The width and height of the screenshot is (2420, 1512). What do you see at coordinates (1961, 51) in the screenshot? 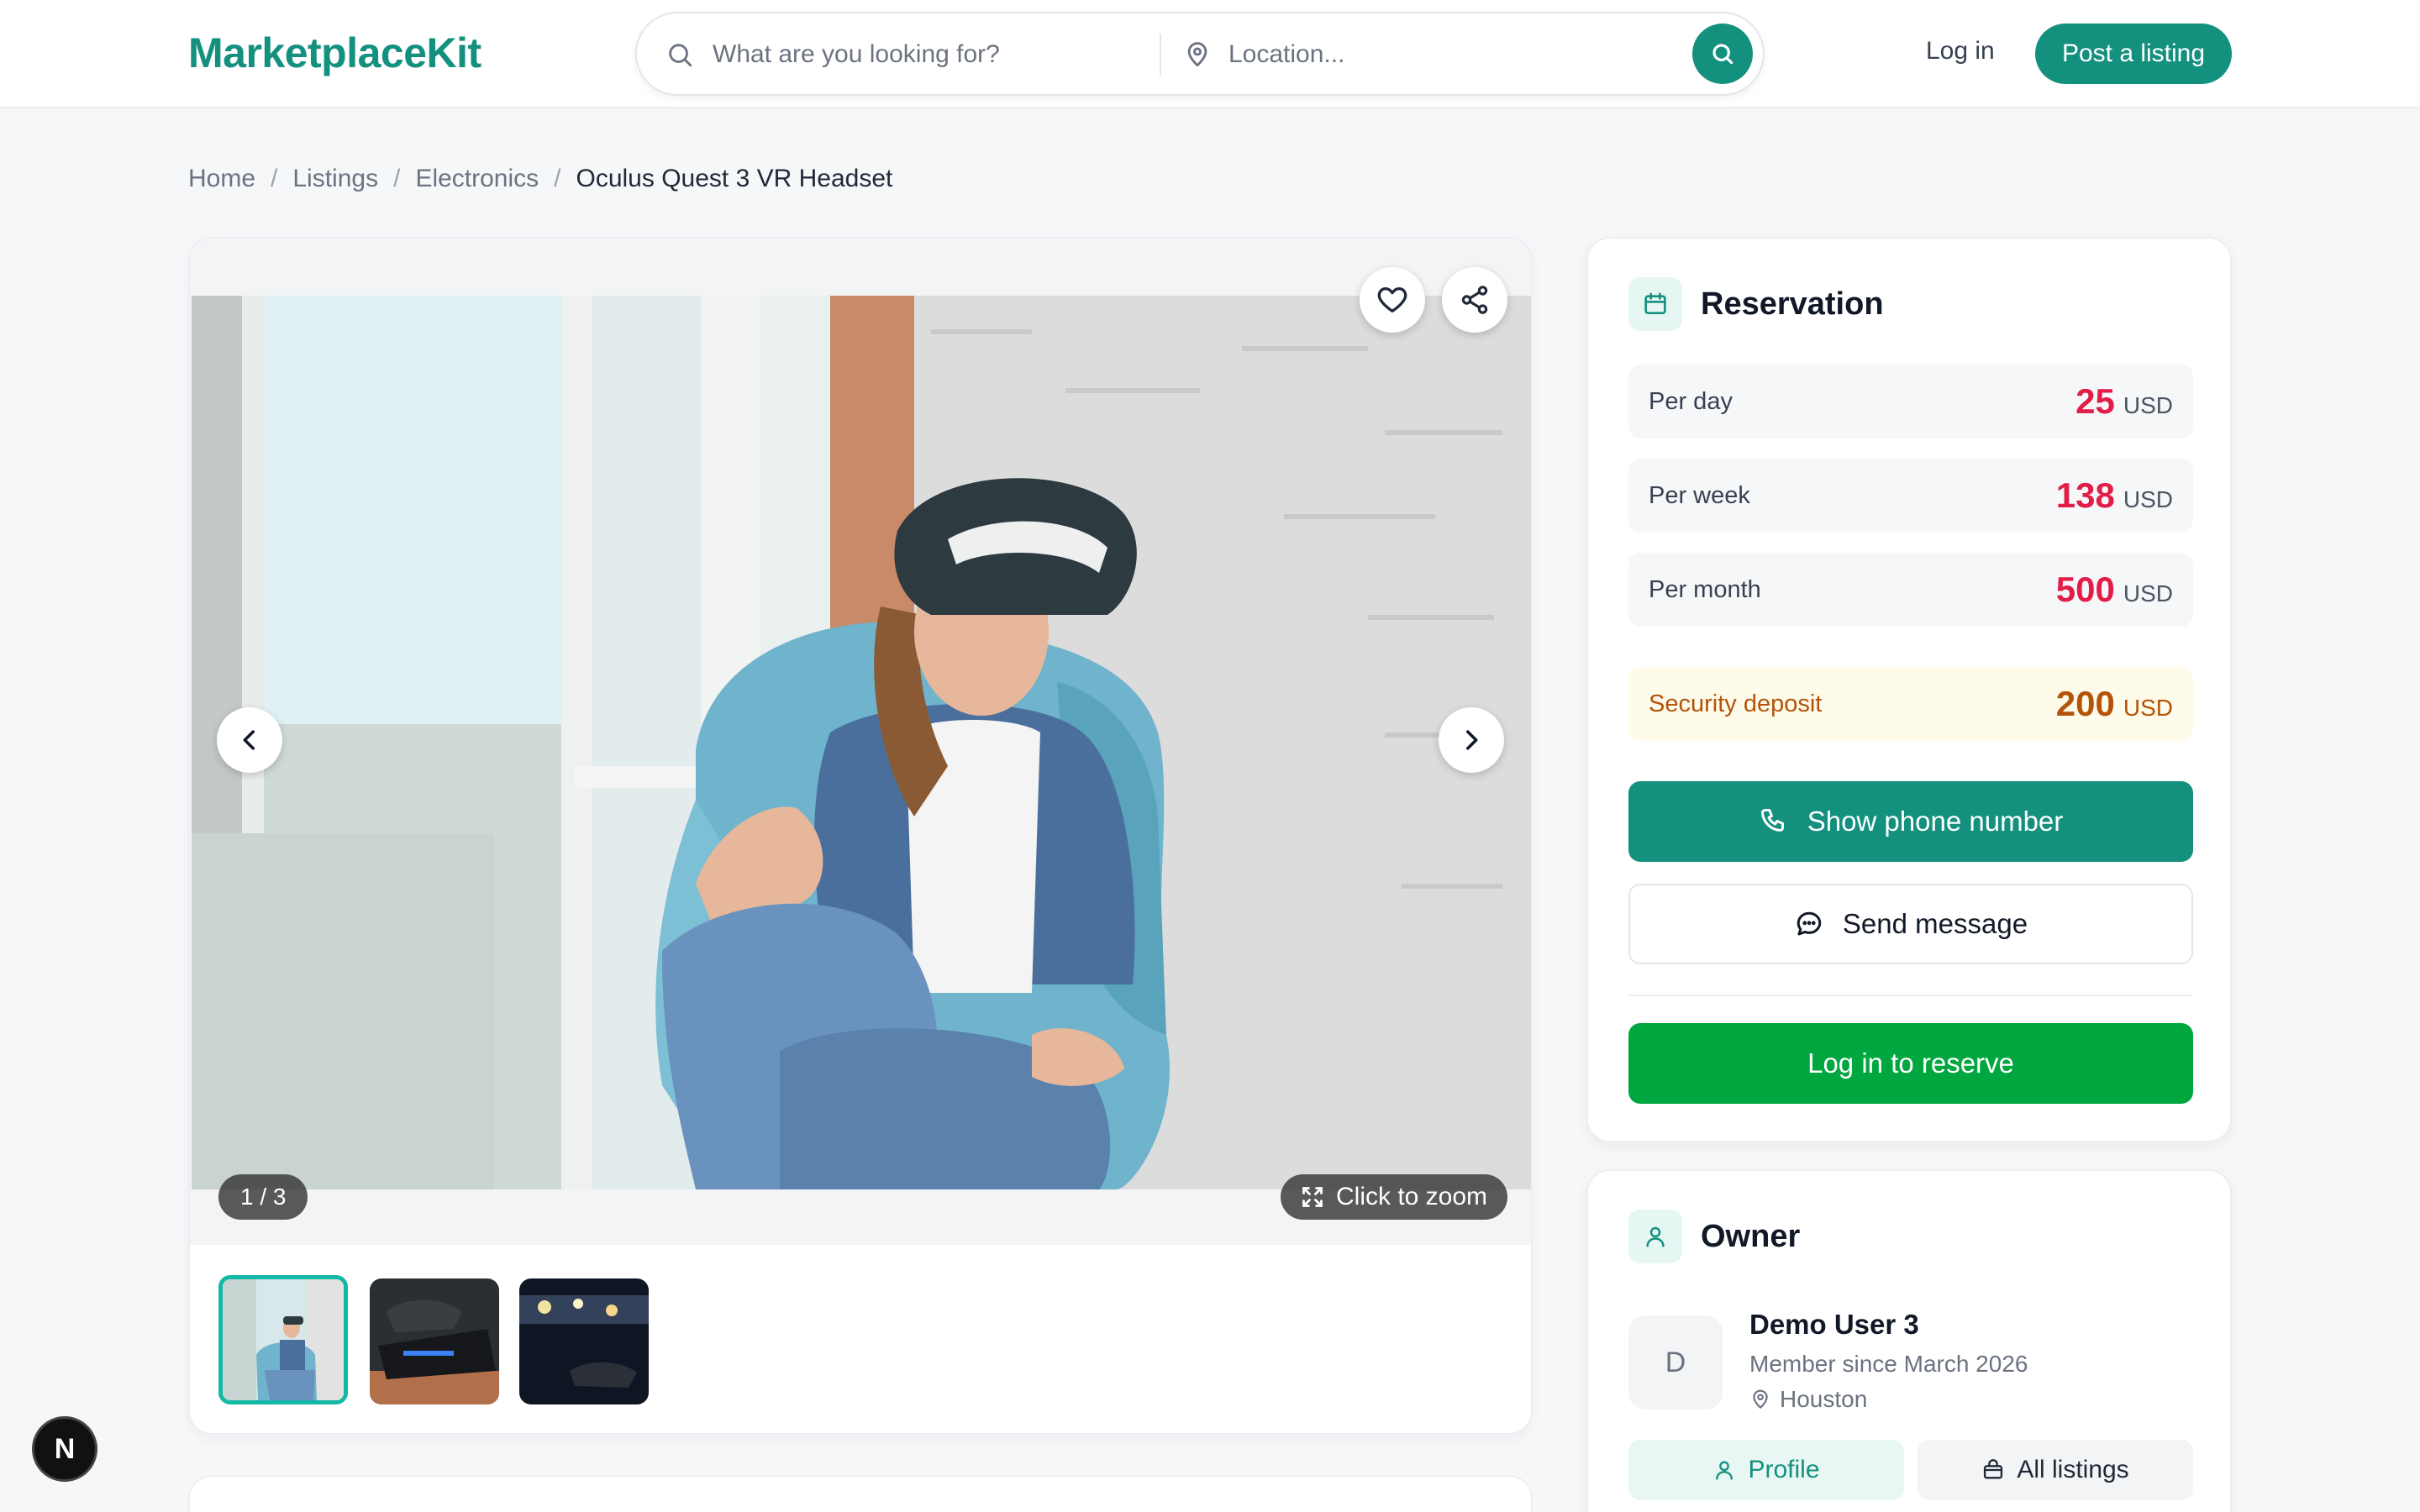
I see `login-link: Log in` at bounding box center [1961, 51].